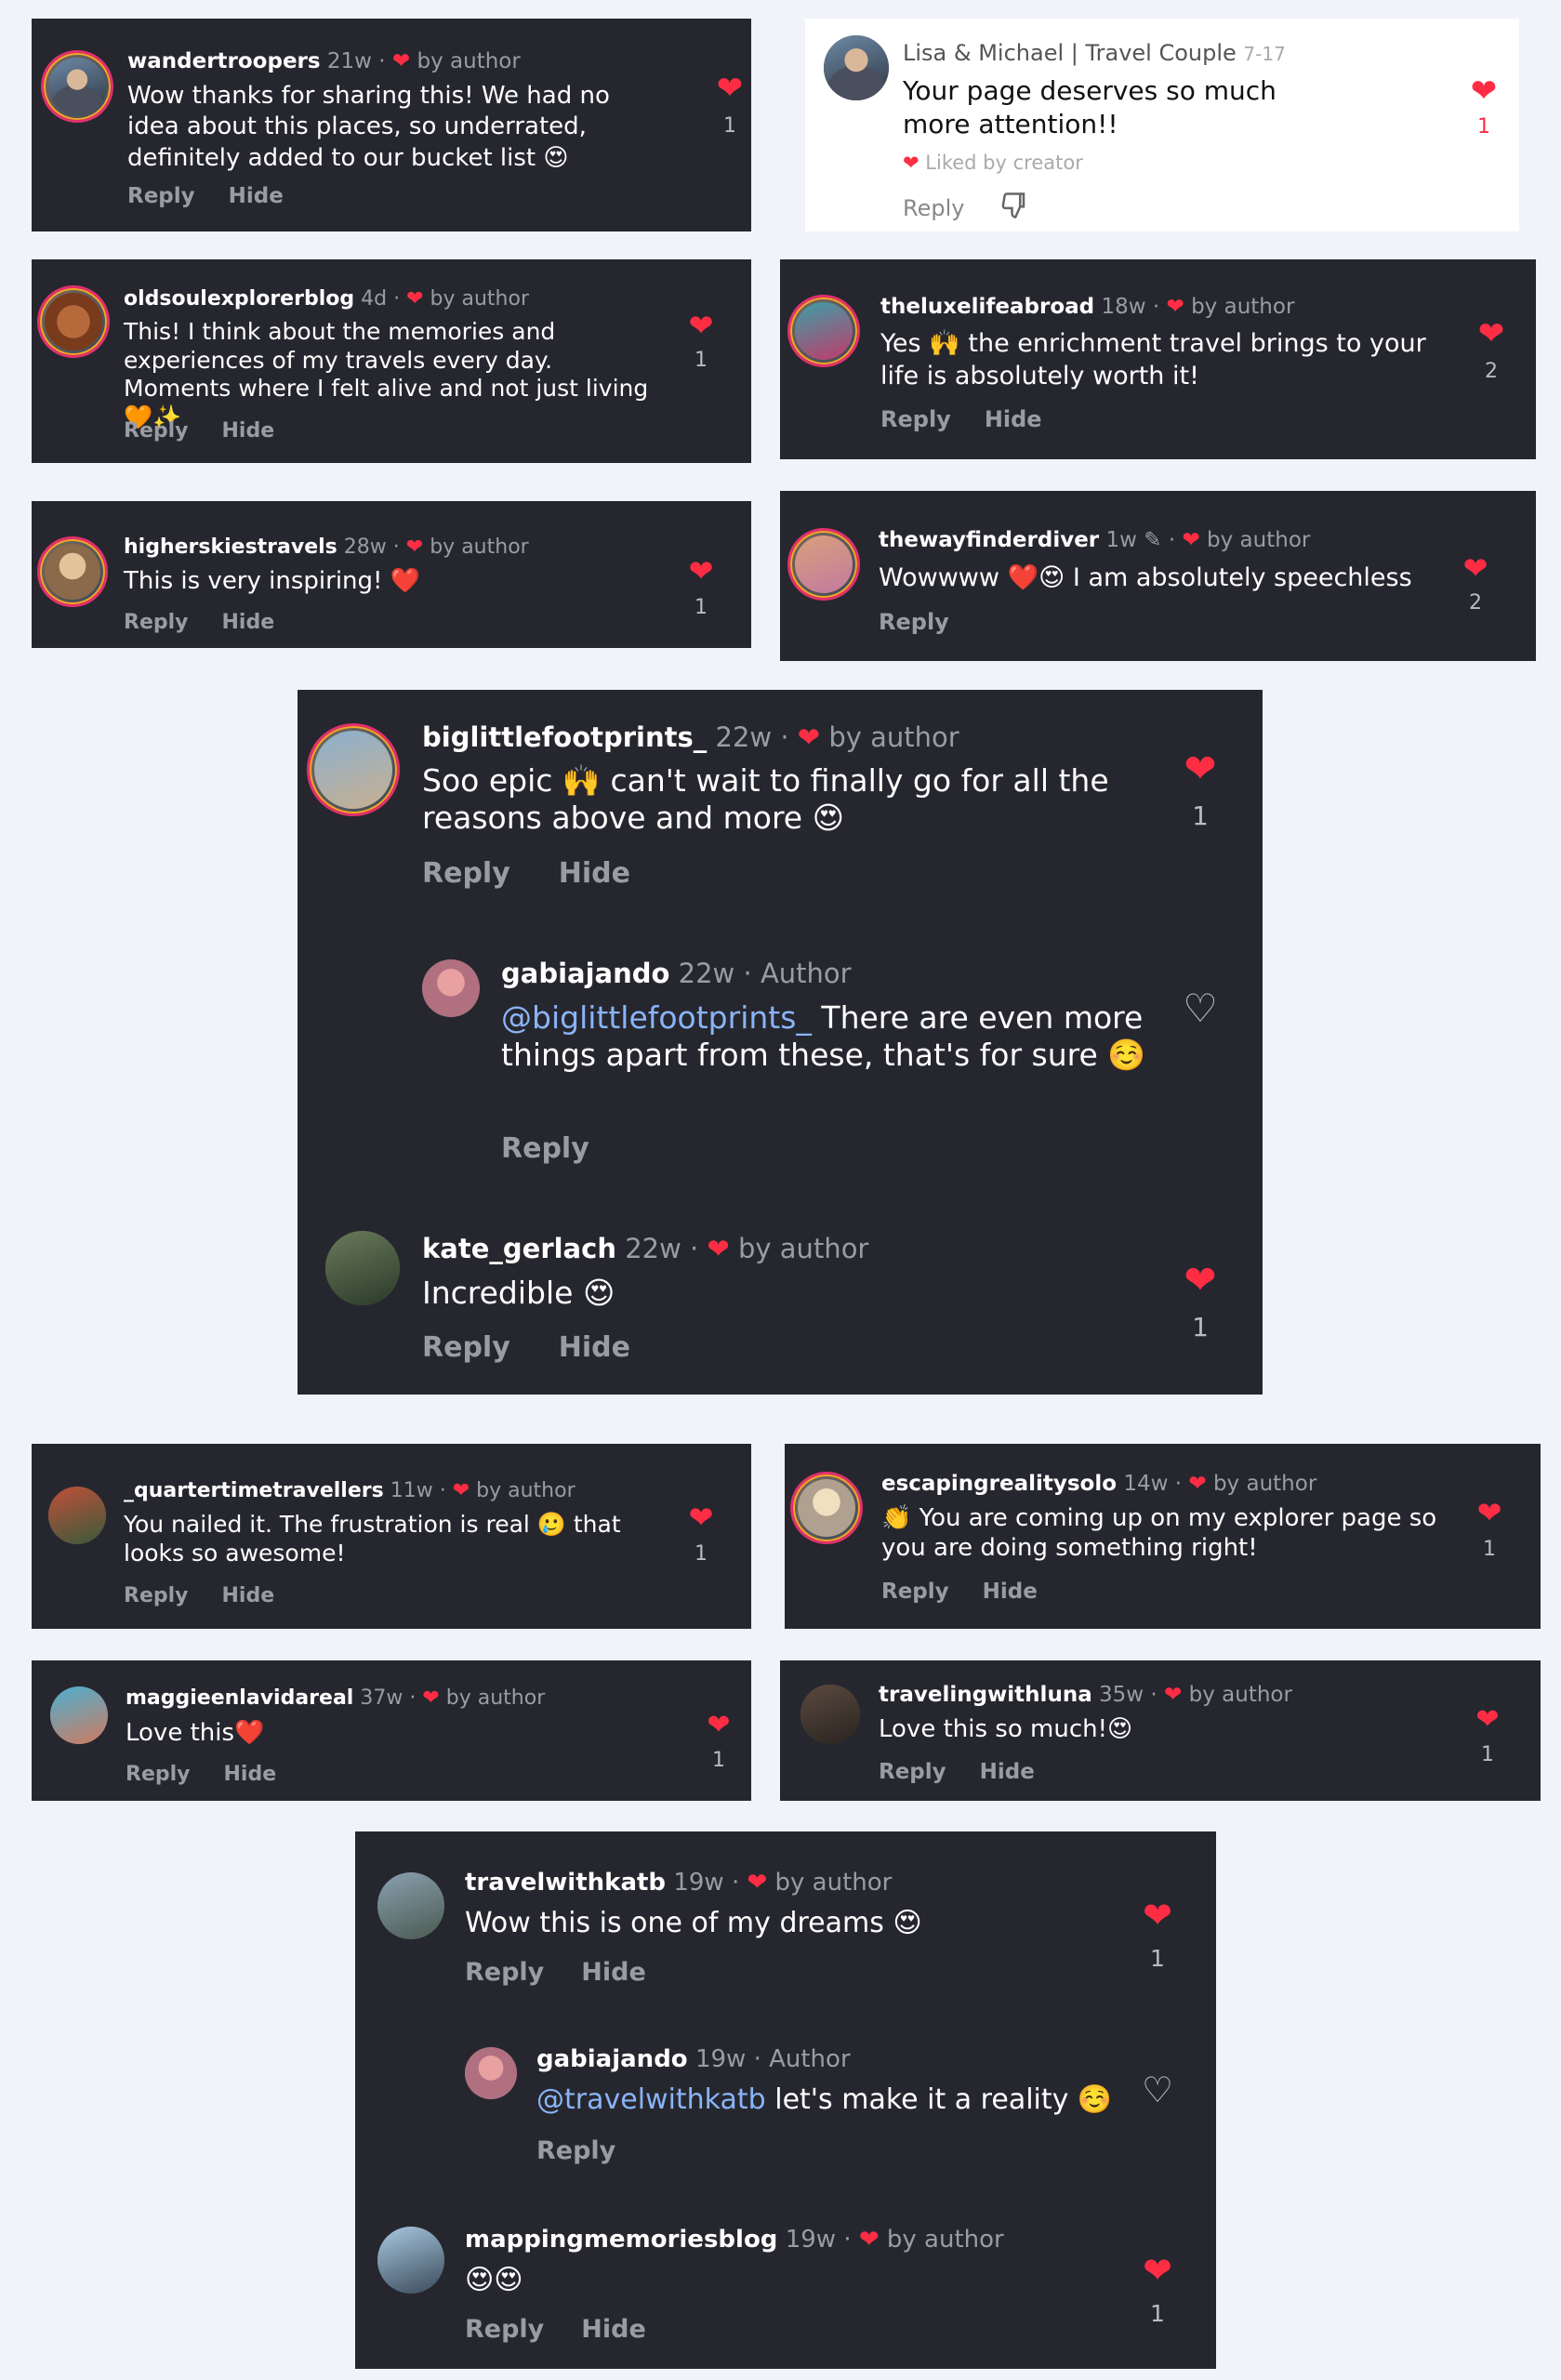  Describe the element at coordinates (240, 1698) in the screenshot. I see `username: maggieenlavidareal` at that location.